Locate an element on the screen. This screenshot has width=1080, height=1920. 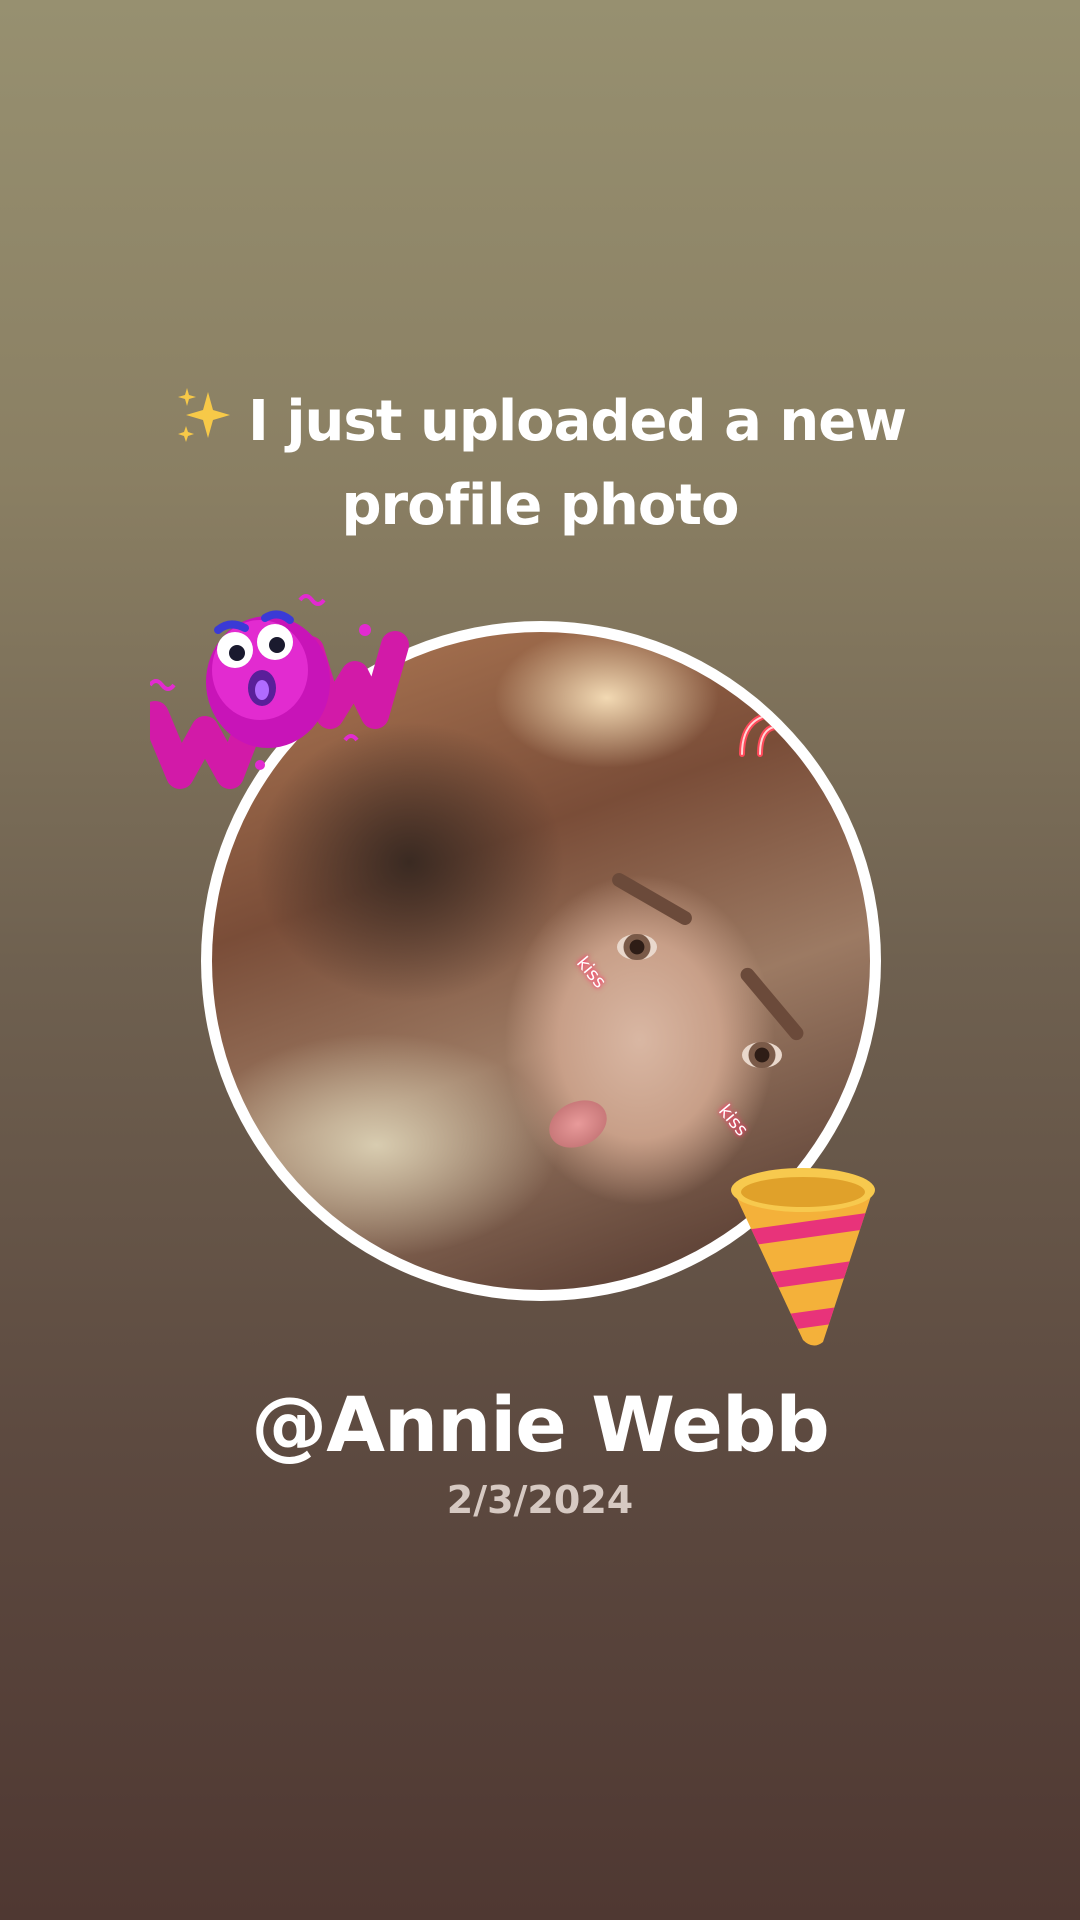
post-date: 2/3/2024 is located at coordinates (540, 1500).